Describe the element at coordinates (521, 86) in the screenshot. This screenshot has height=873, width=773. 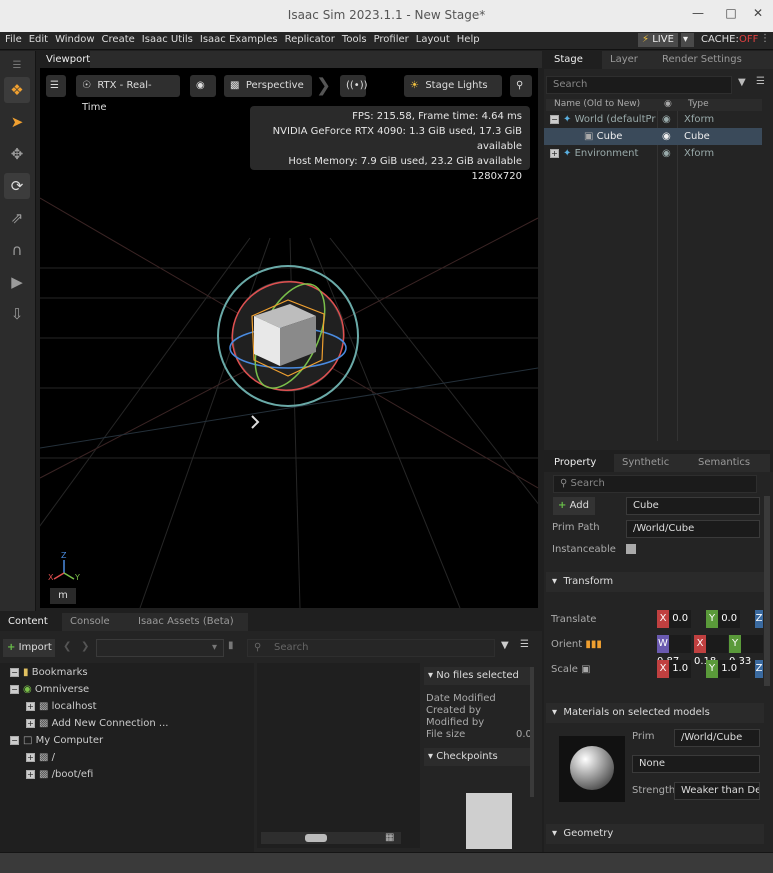
I see `location-pin-button: ⚲` at that location.